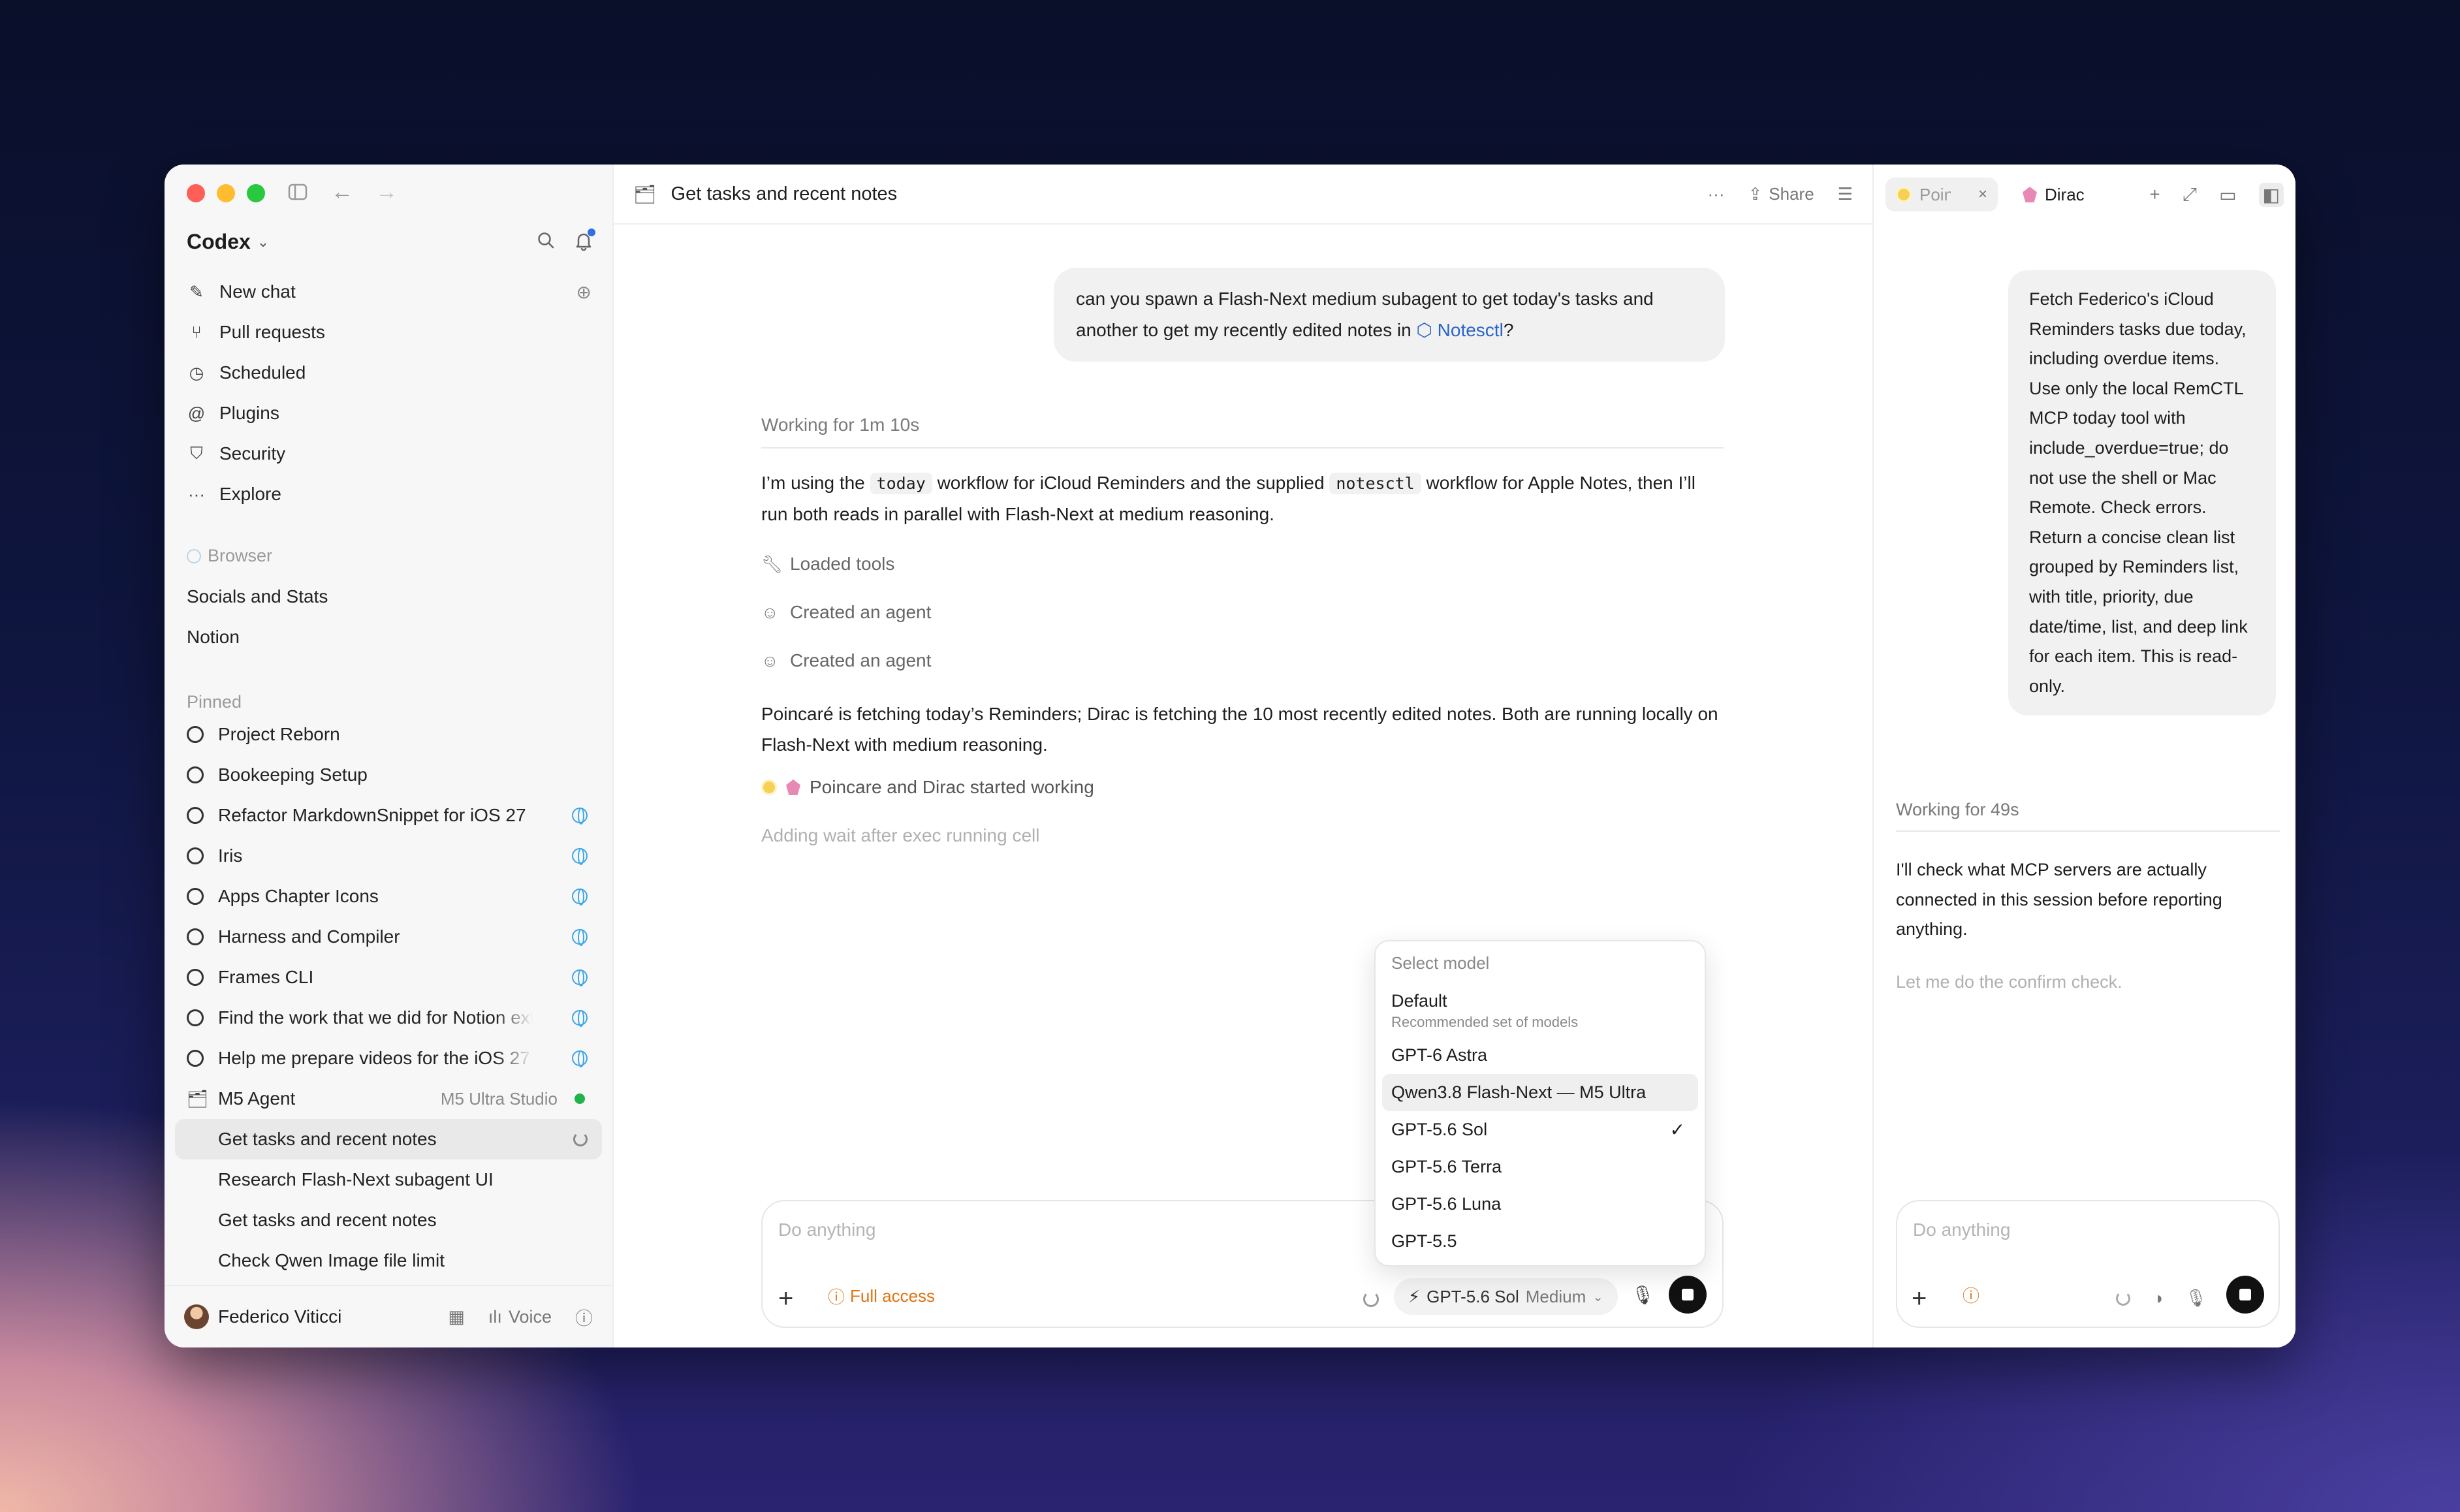 The image size is (2460, 1512). I want to click on model-option: GPT-6 Astra, so click(1540, 1055).